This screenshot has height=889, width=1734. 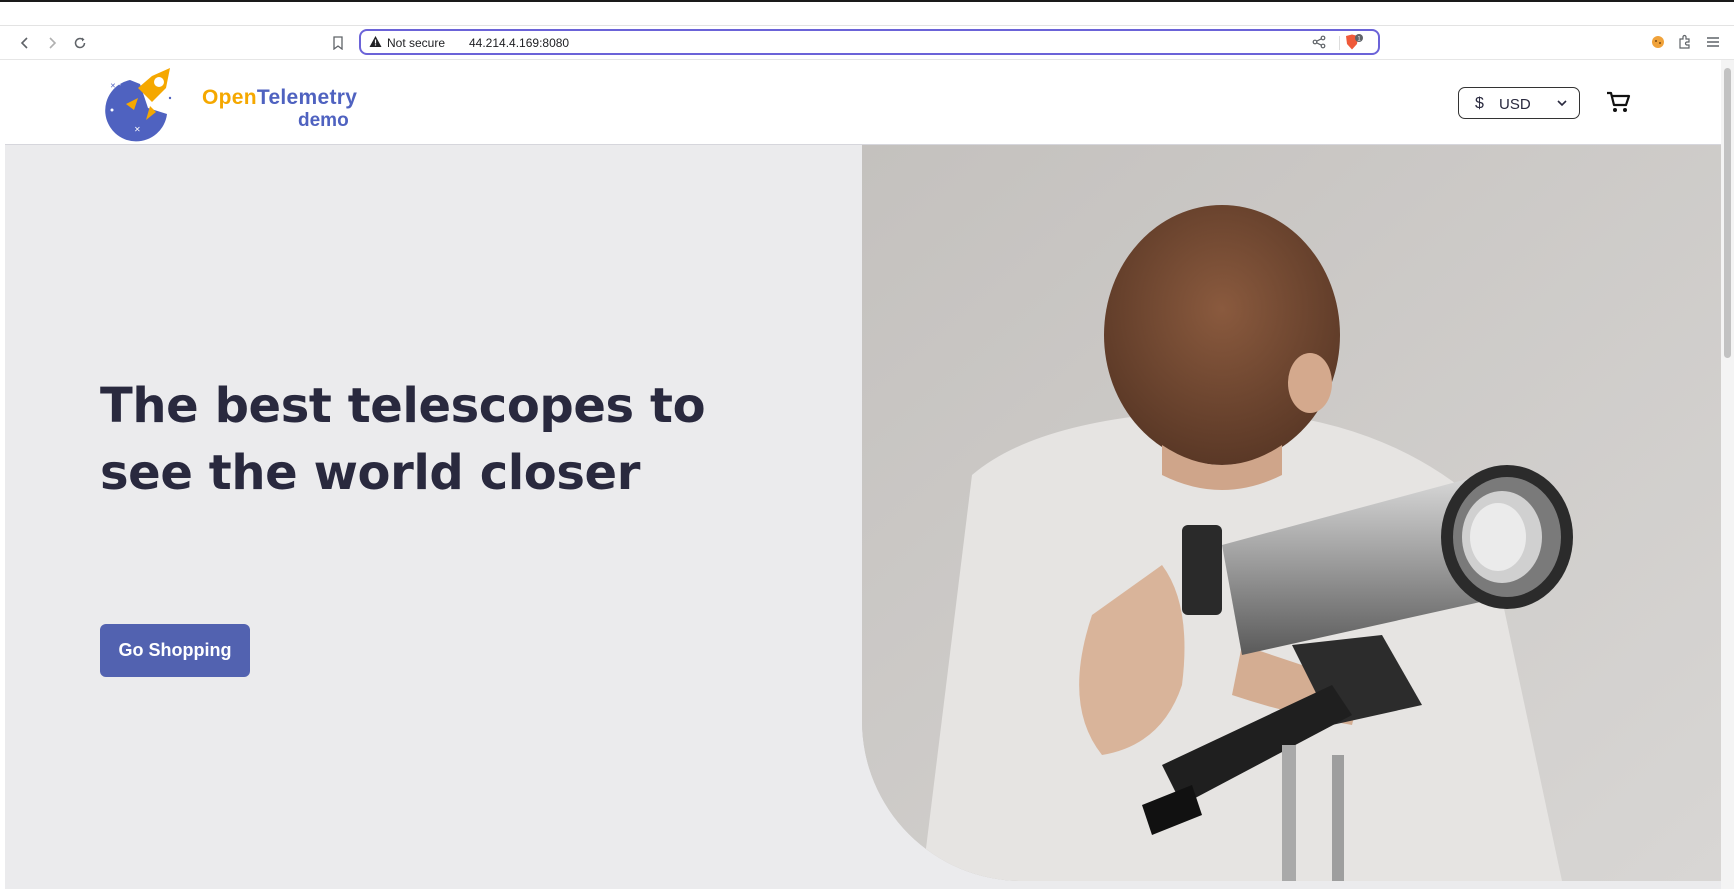 I want to click on window-top-strip, so click(x=867, y=13).